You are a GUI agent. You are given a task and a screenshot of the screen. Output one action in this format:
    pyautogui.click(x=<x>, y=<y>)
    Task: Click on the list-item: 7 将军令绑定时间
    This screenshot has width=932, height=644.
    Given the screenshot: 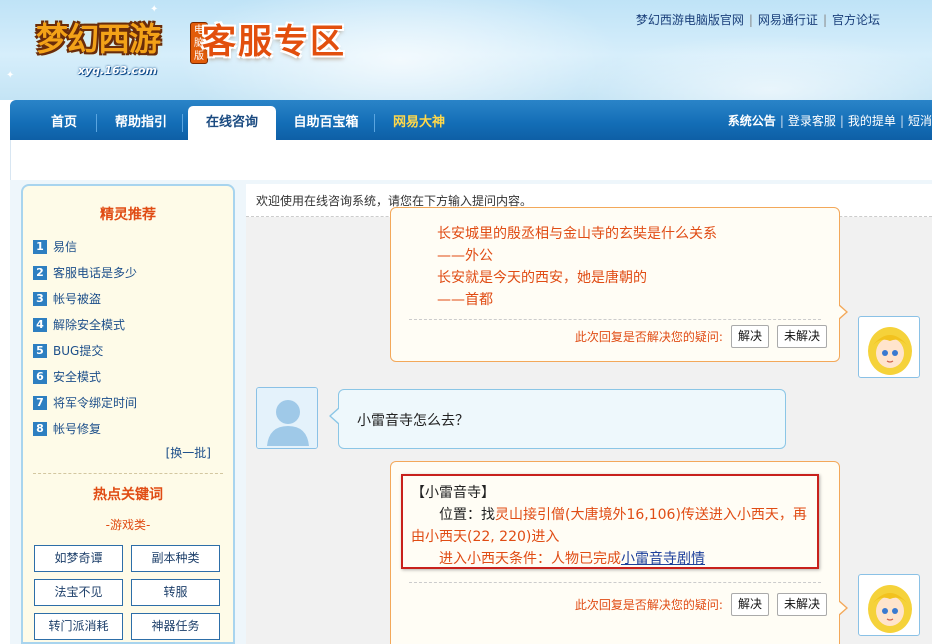 What is the action you would take?
    pyautogui.click(x=133, y=403)
    